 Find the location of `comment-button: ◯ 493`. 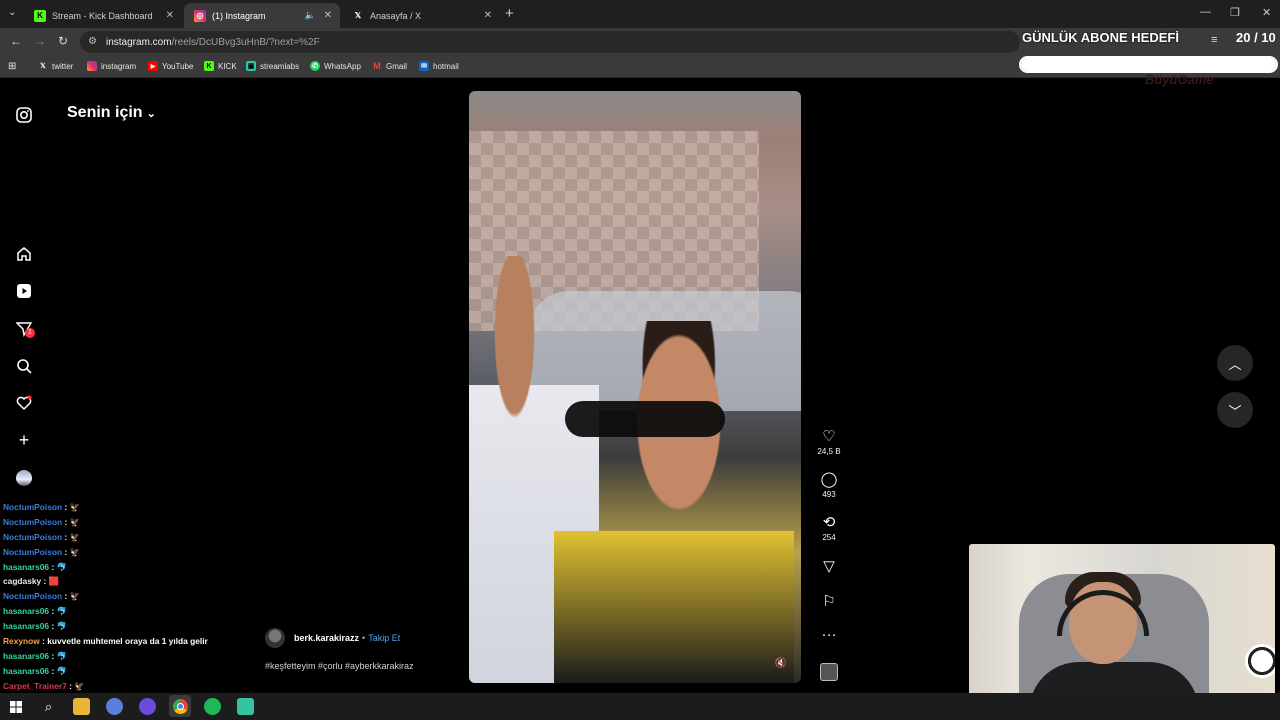

comment-button: ◯ 493 is located at coordinates (829, 485).